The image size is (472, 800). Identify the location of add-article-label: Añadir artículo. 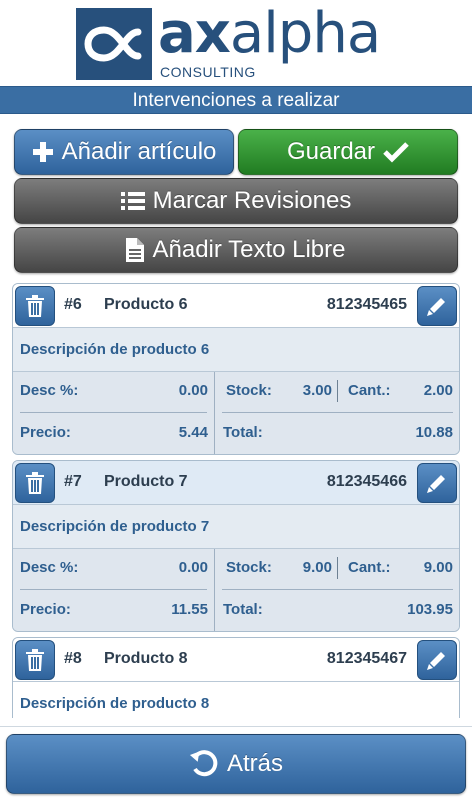
(139, 151).